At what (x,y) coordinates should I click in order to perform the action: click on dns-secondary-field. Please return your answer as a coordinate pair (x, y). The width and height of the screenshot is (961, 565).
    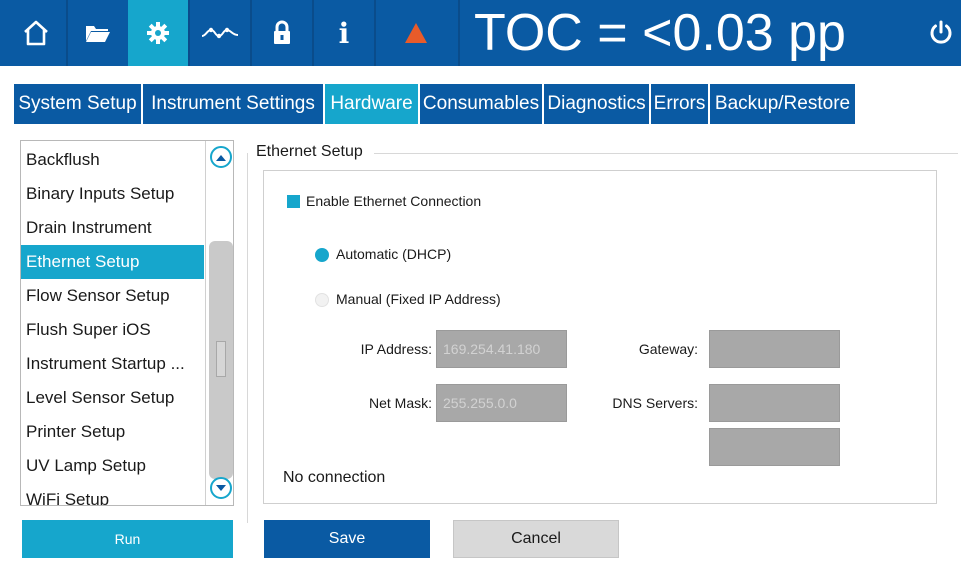
    Looking at the image, I should click on (774, 447).